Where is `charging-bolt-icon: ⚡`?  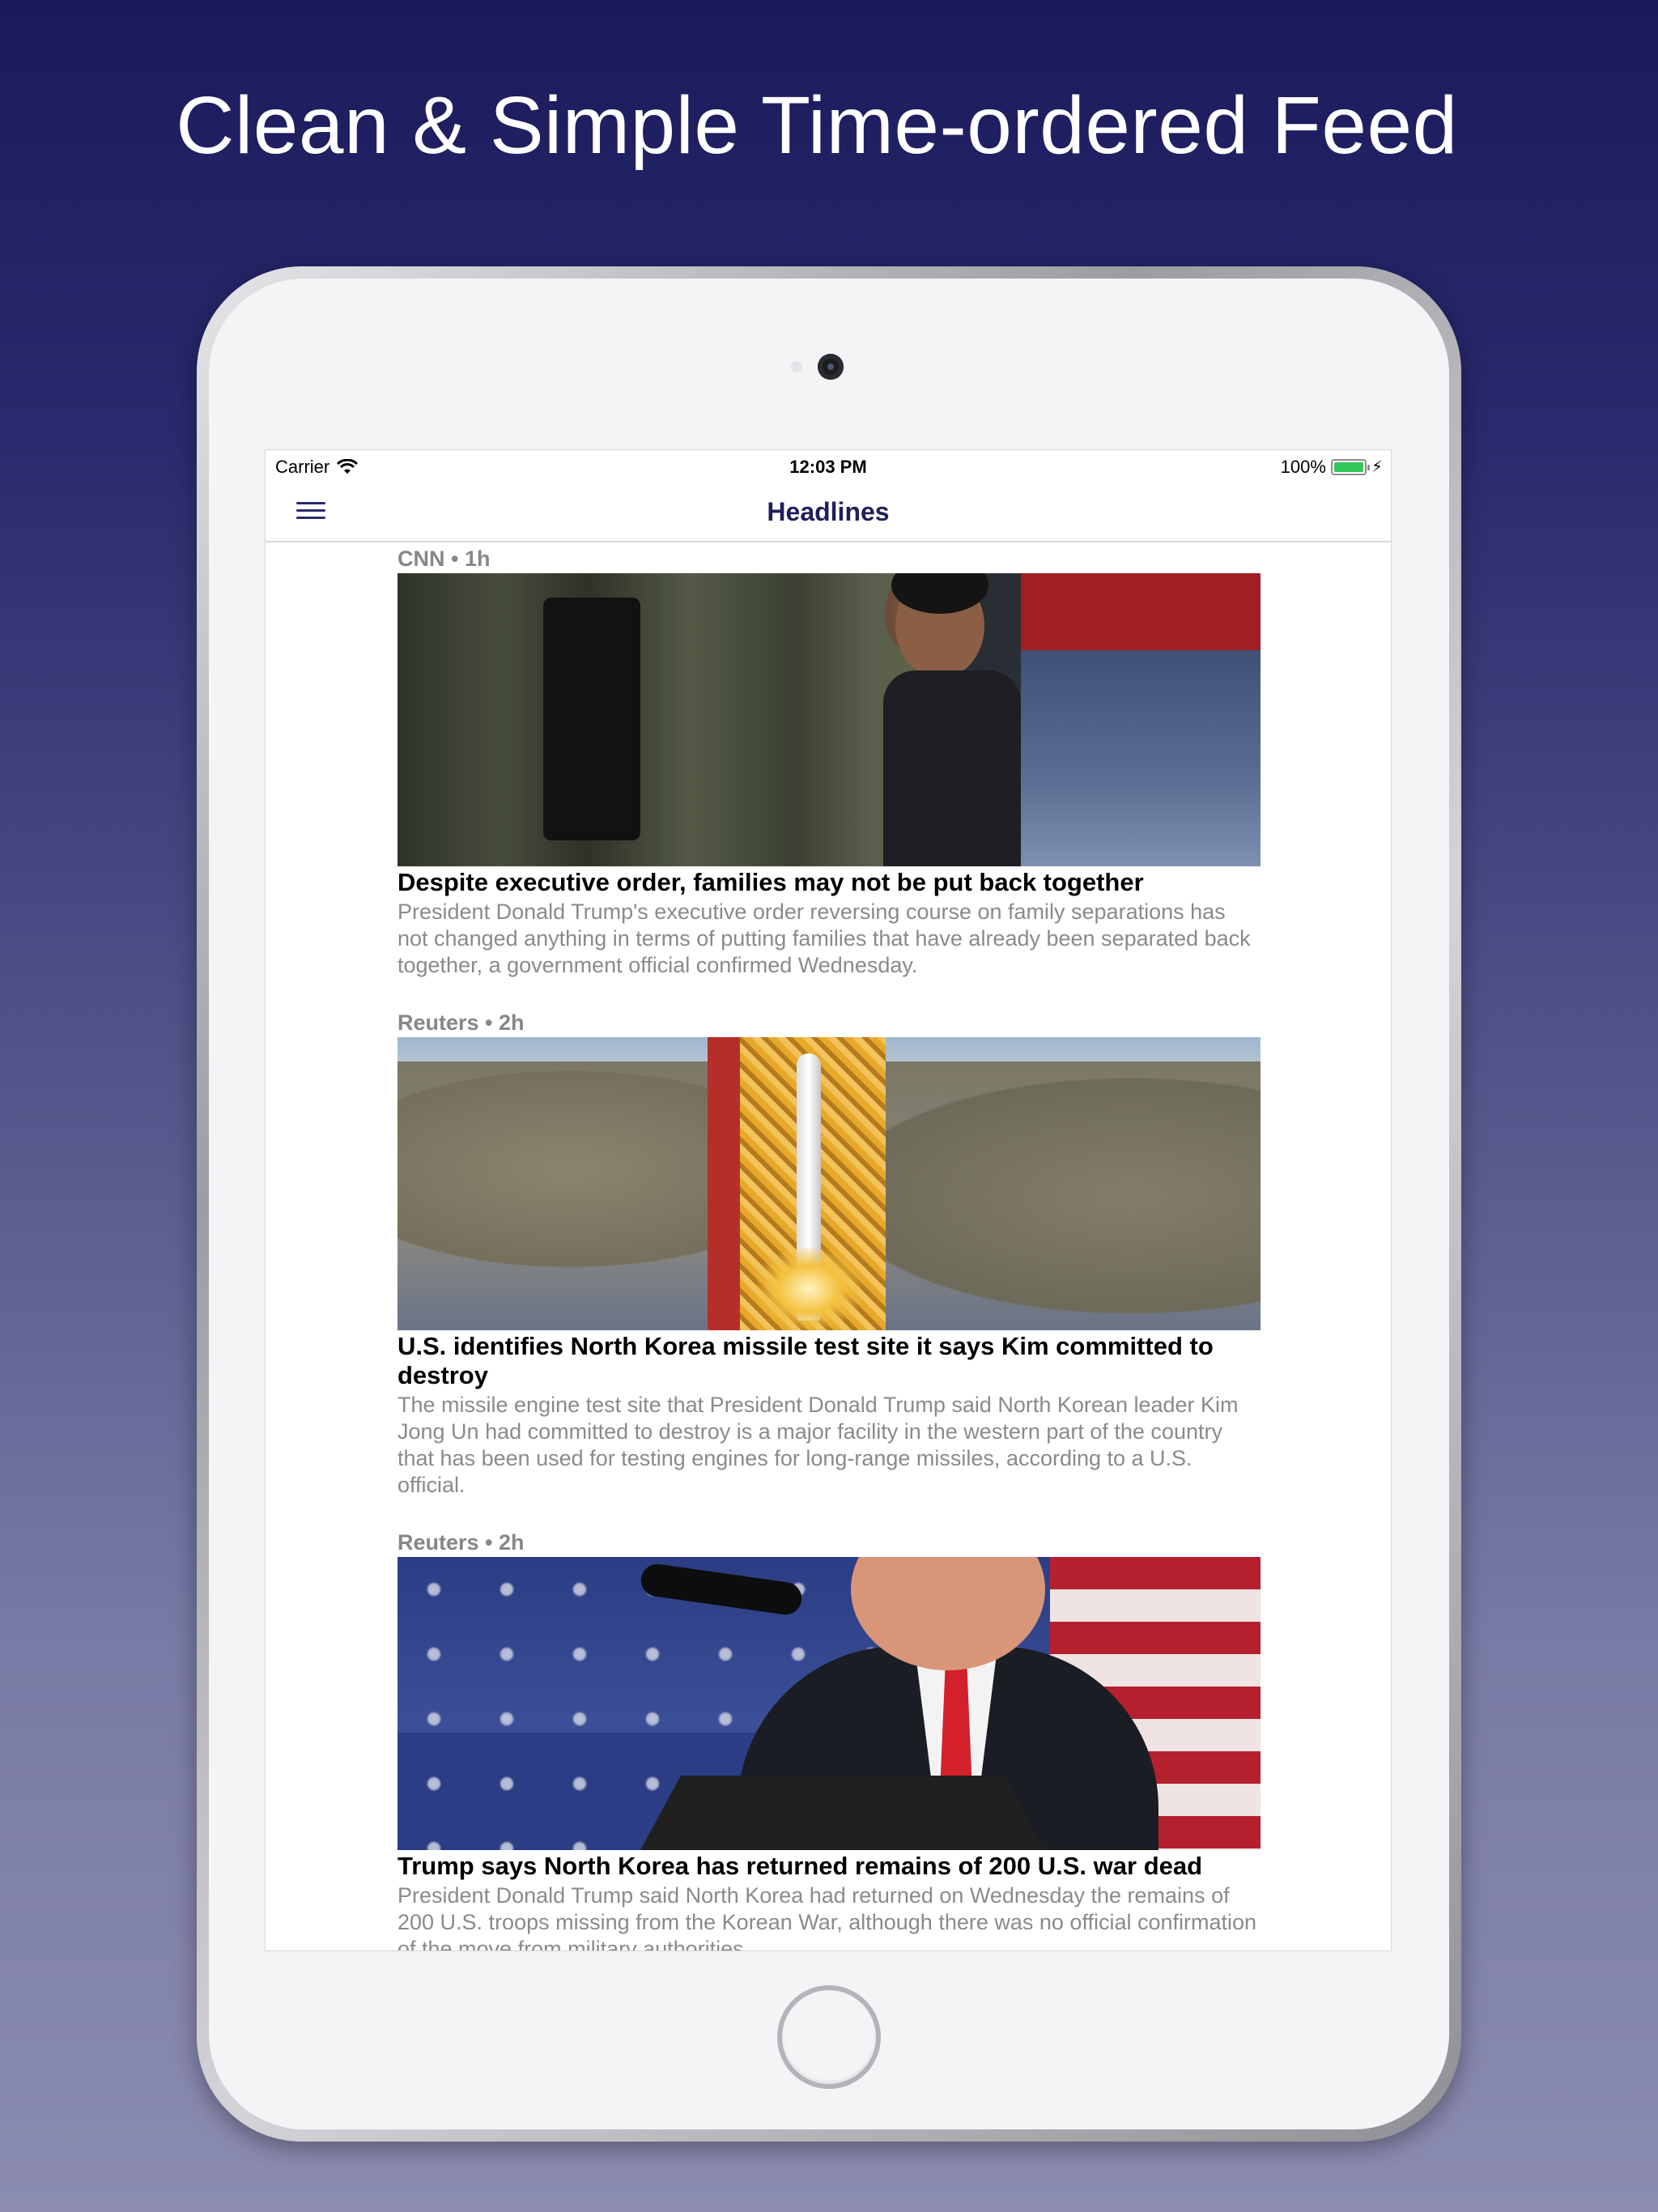
charging-bolt-icon: ⚡ is located at coordinates (1377, 467).